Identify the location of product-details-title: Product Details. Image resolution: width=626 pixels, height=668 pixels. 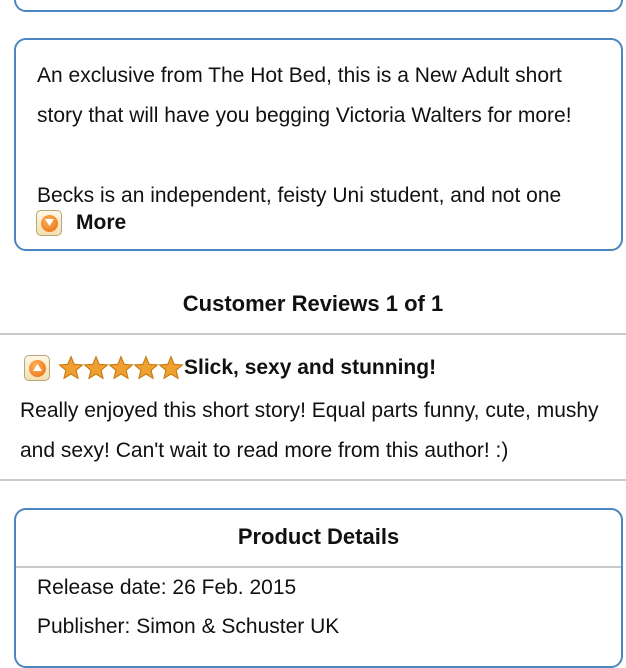
(318, 536).